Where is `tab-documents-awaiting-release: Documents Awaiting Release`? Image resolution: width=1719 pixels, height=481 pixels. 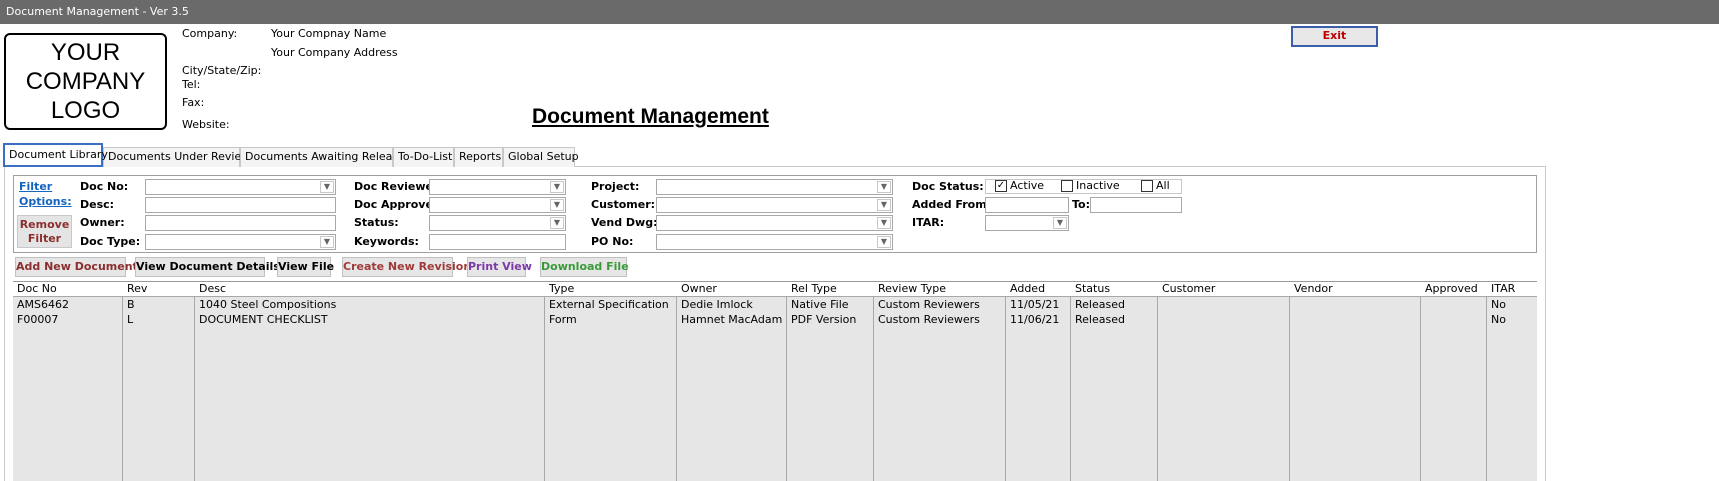
tab-documents-awaiting-release: Documents Awaiting Release is located at coordinates (322, 157).